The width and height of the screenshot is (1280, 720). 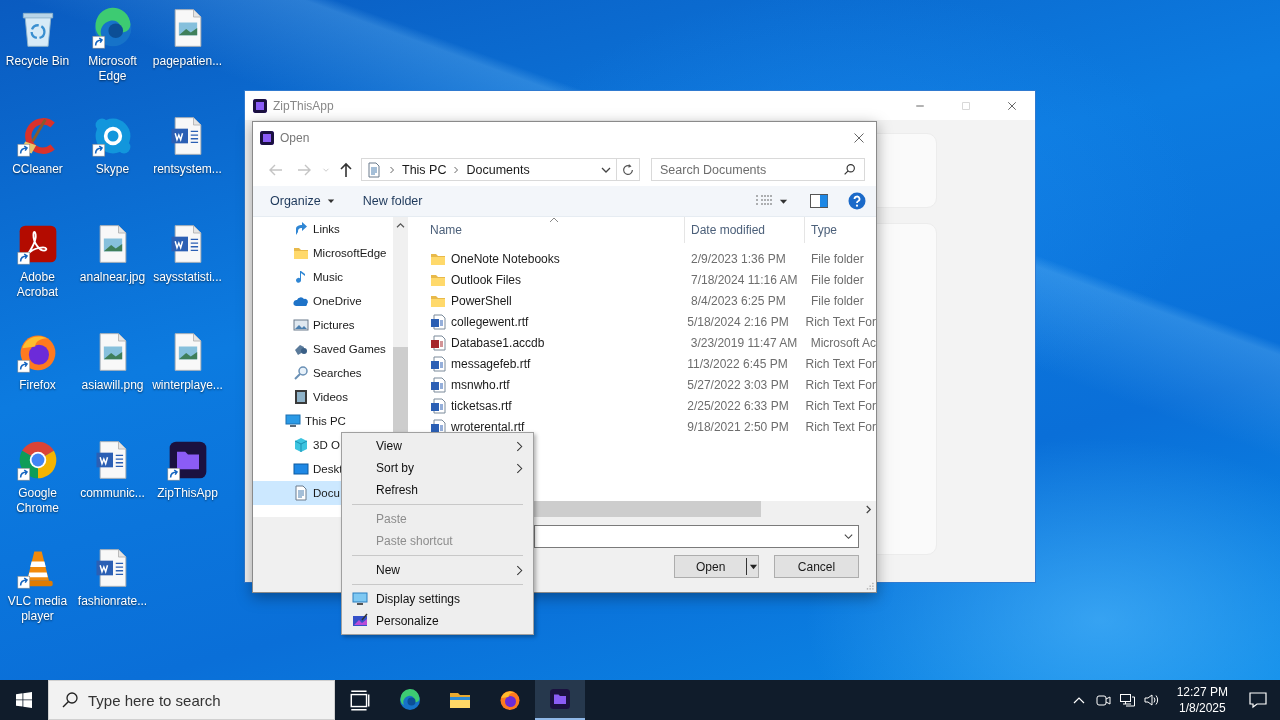 I want to click on cancel-button: Cancel, so click(x=816, y=566).